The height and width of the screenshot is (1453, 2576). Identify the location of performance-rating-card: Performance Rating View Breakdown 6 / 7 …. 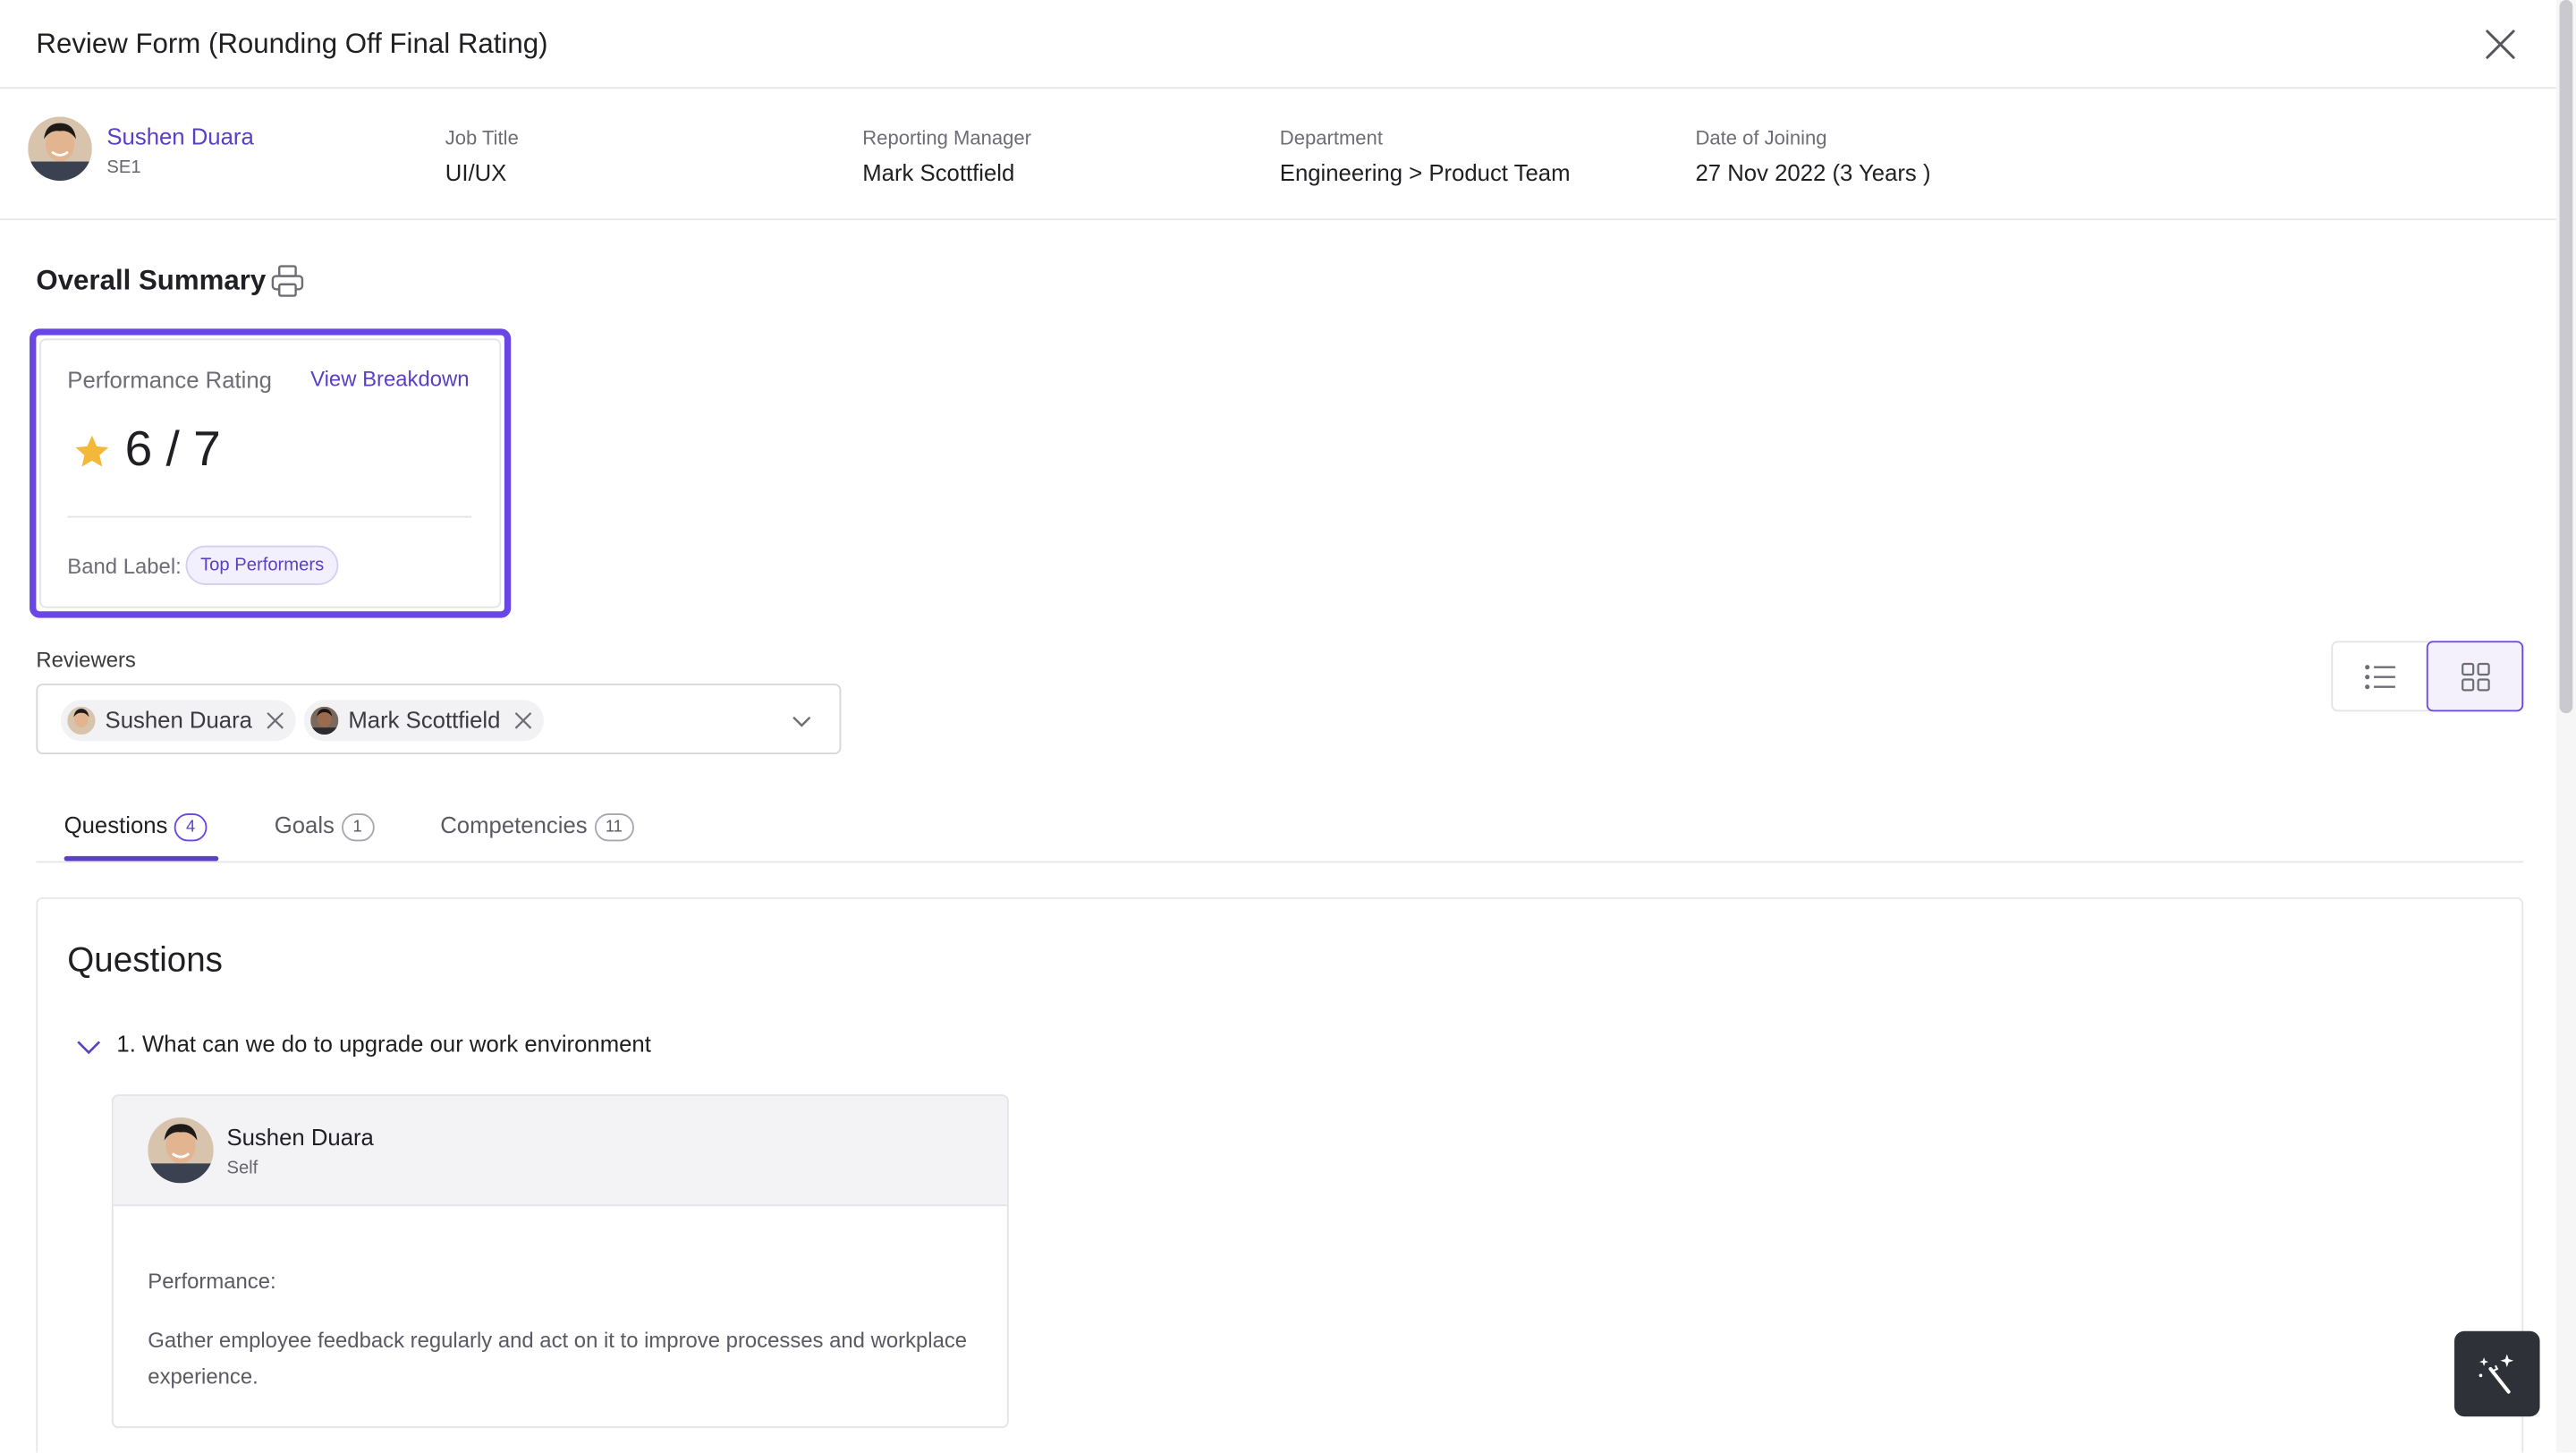
(270, 473).